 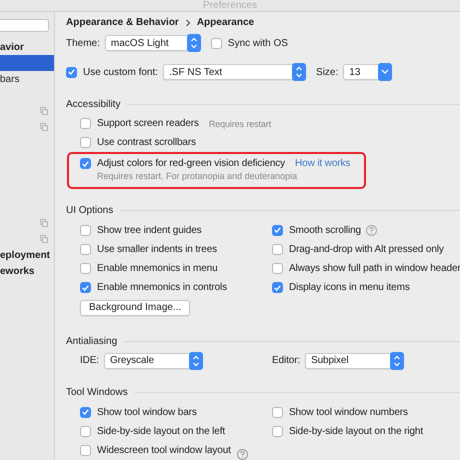 I want to click on checkbox-label: Side-by-side layout on the left, so click(x=161, y=431).